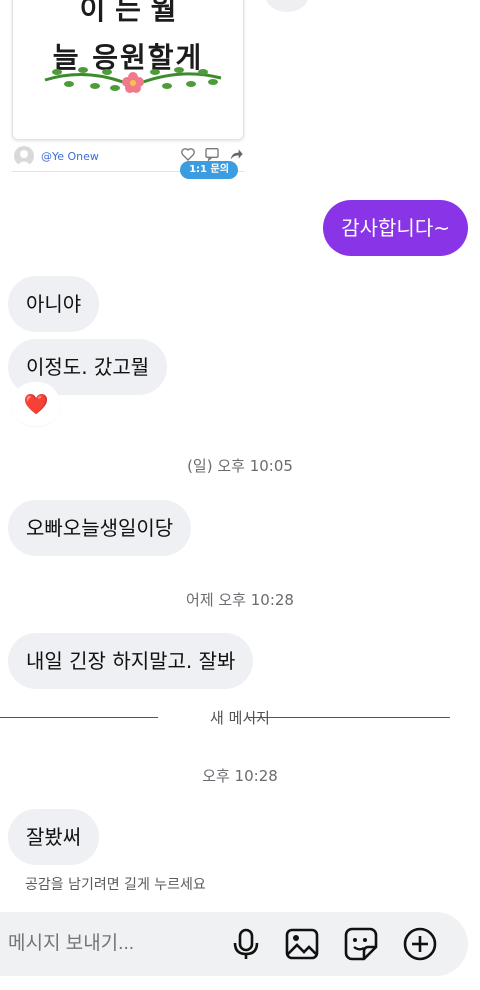 This screenshot has width=480, height=990. What do you see at coordinates (302, 944) in the screenshot?
I see `image-icon` at bounding box center [302, 944].